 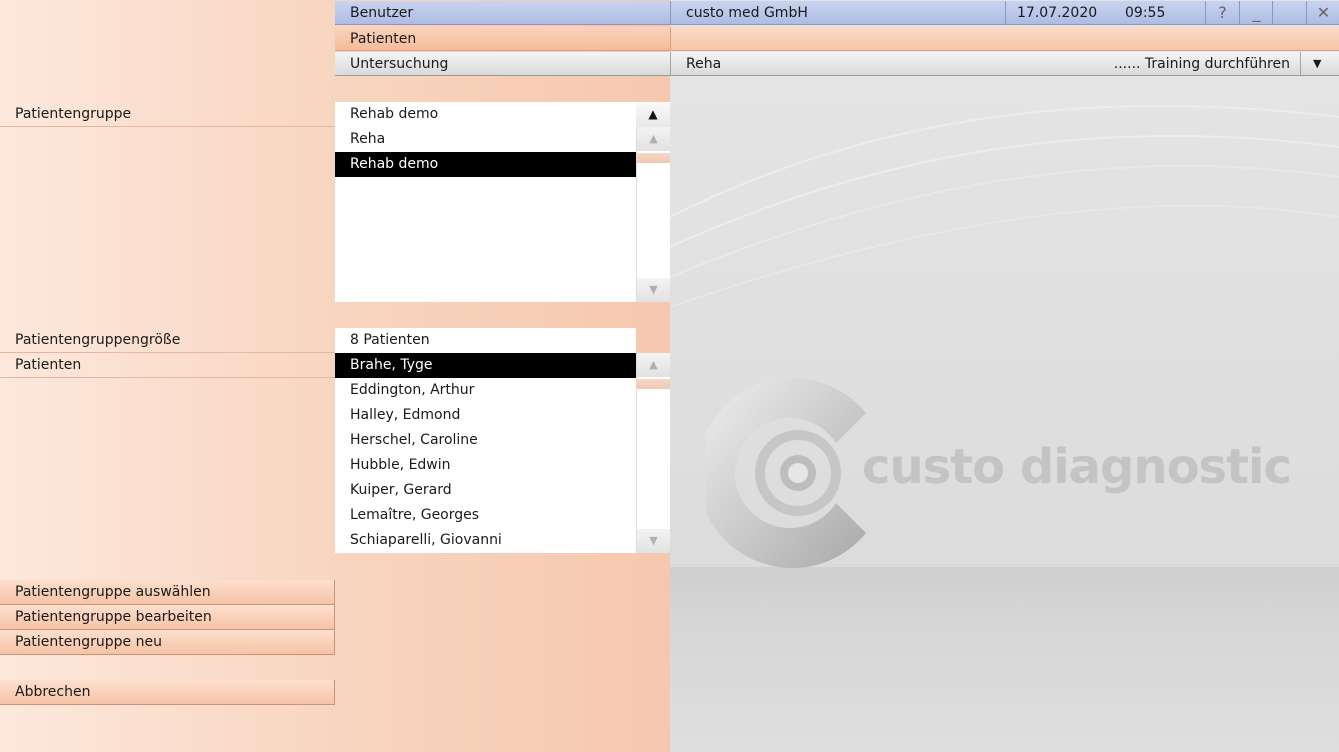 What do you see at coordinates (485, 515) in the screenshot?
I see `list-item: Lemaître, Georges` at bounding box center [485, 515].